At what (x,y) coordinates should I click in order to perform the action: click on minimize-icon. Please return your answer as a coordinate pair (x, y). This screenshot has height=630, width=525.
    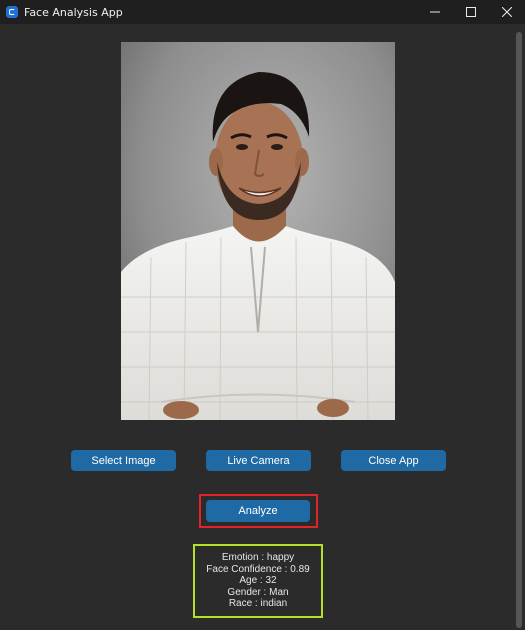
    Looking at the image, I should click on (435, 12).